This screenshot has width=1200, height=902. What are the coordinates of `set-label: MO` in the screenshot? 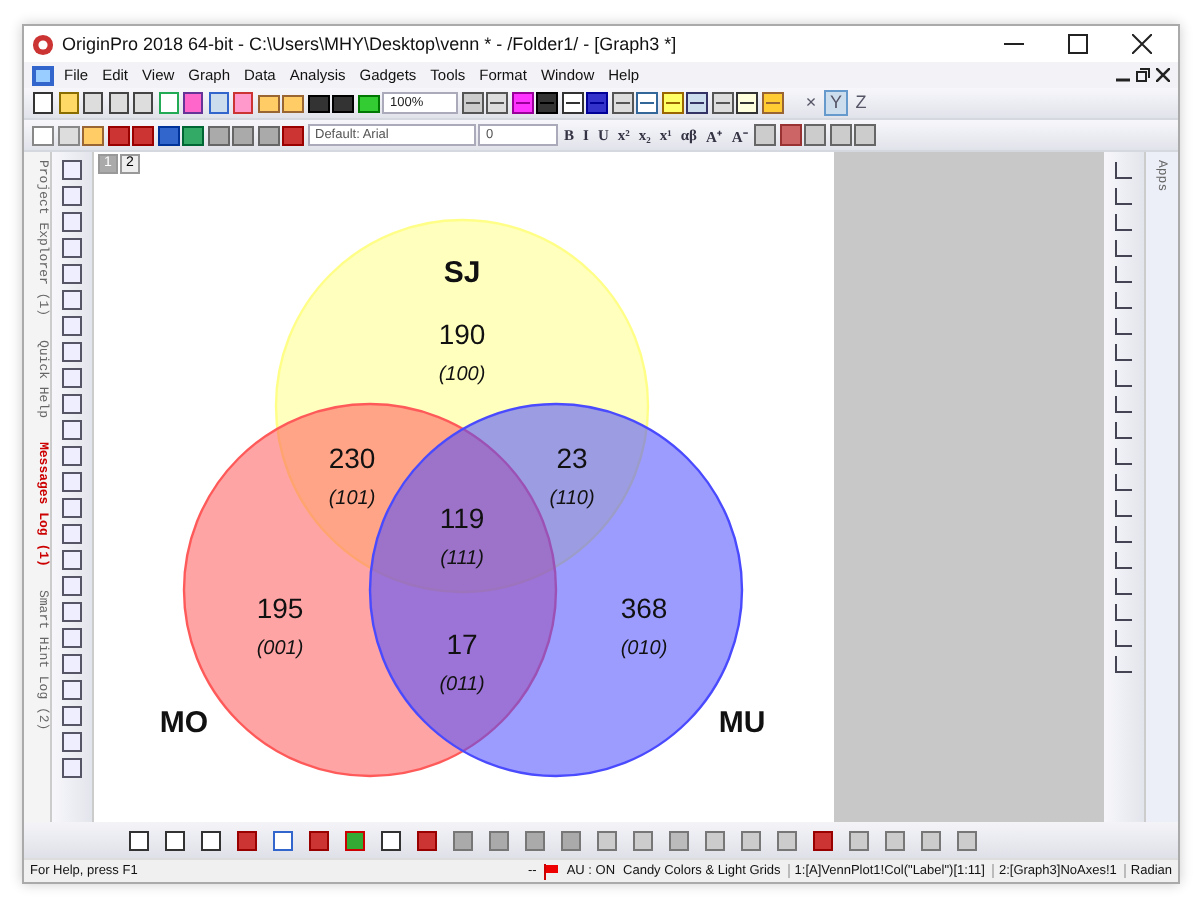 It's located at (184, 723).